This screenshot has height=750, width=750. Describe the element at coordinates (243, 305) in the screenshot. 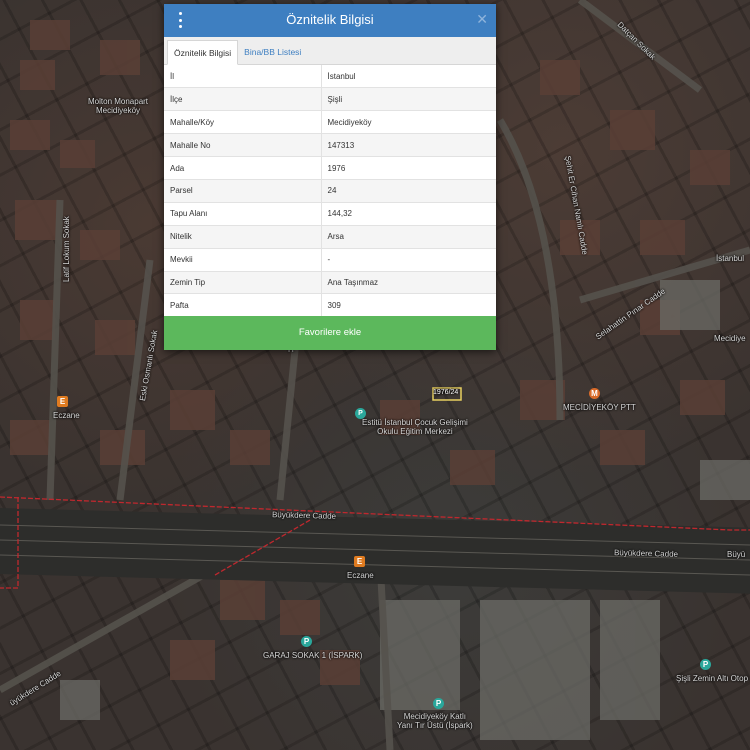

I see `attr-key: Pafta` at that location.